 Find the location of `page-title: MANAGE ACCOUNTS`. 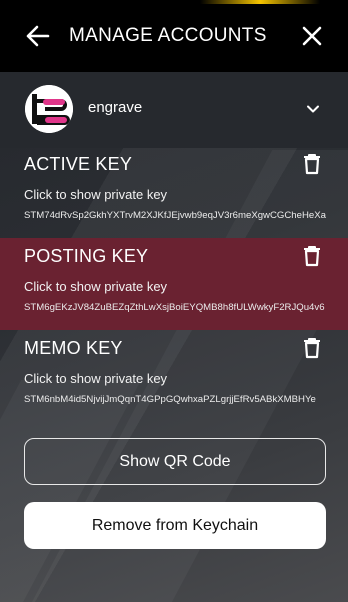

page-title: MANAGE ACCOUNTS is located at coordinates (168, 35).